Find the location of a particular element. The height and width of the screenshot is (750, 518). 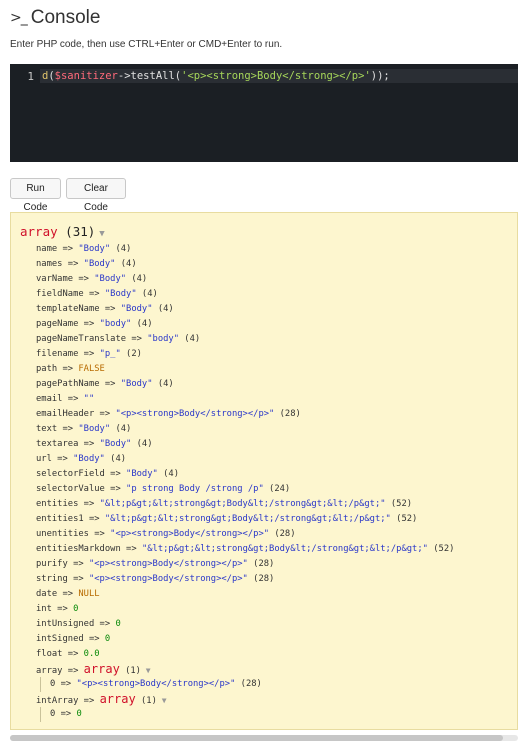

row-value: "body" is located at coordinates (115, 324).